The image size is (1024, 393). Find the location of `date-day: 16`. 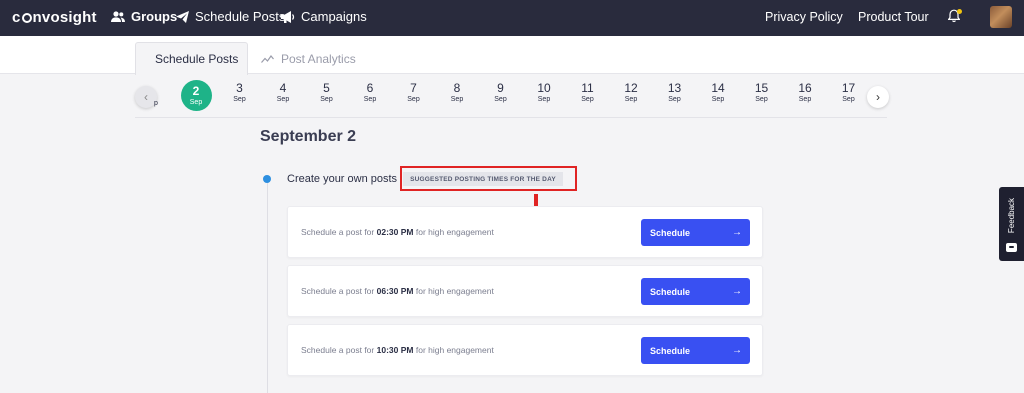

date-day: 16 is located at coordinates (805, 88).